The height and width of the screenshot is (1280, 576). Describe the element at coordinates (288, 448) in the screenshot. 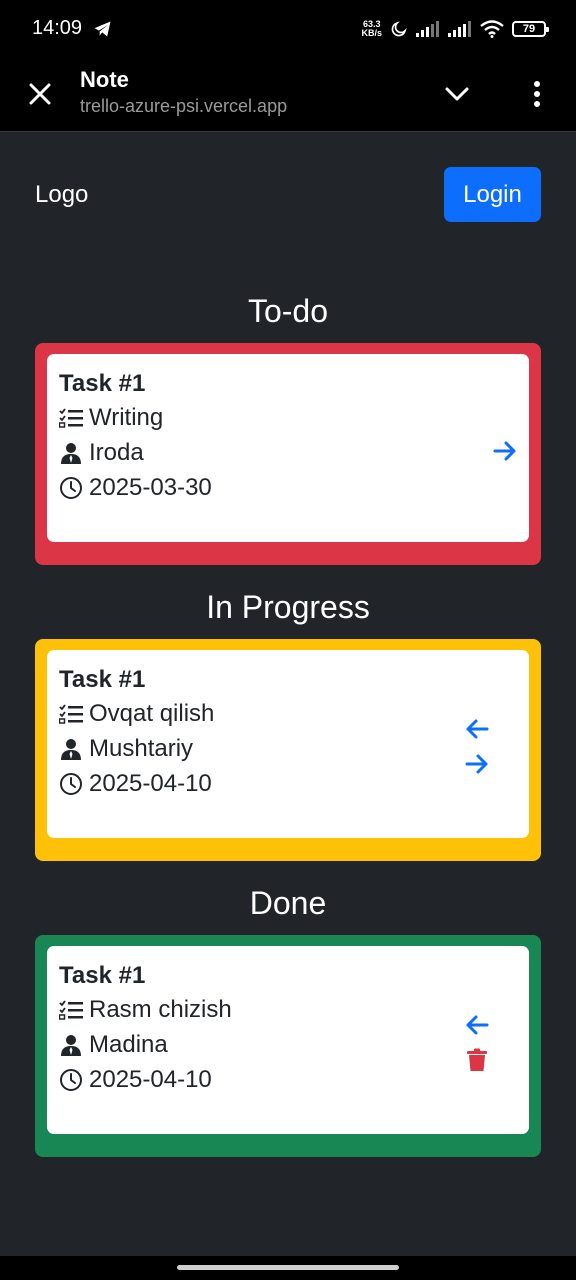

I see `task-card: Task #1 Writing Iroda 2025-03-30` at that location.